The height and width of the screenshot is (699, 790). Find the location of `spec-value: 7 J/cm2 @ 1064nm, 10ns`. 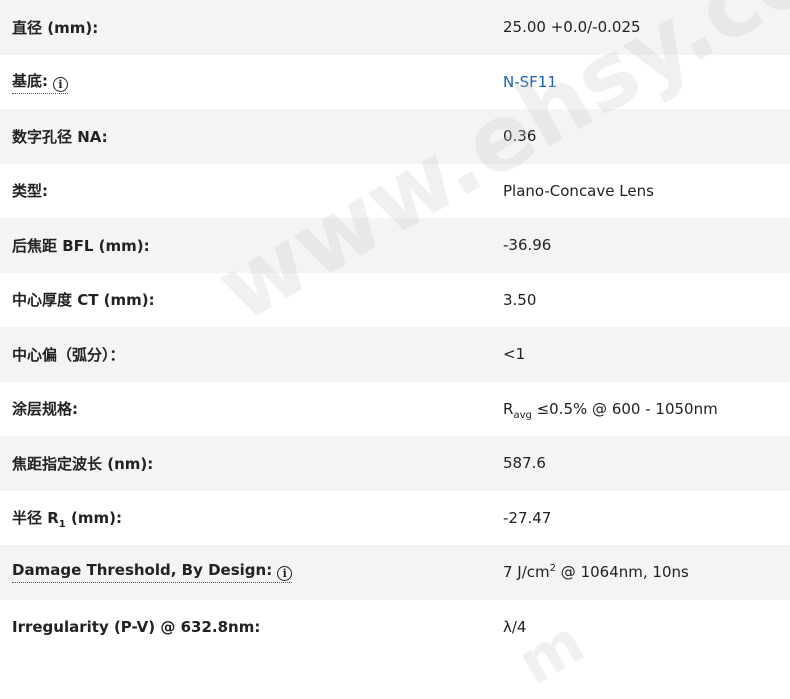

spec-value: 7 J/cm2 @ 1064nm, 10ns is located at coordinates (596, 572).